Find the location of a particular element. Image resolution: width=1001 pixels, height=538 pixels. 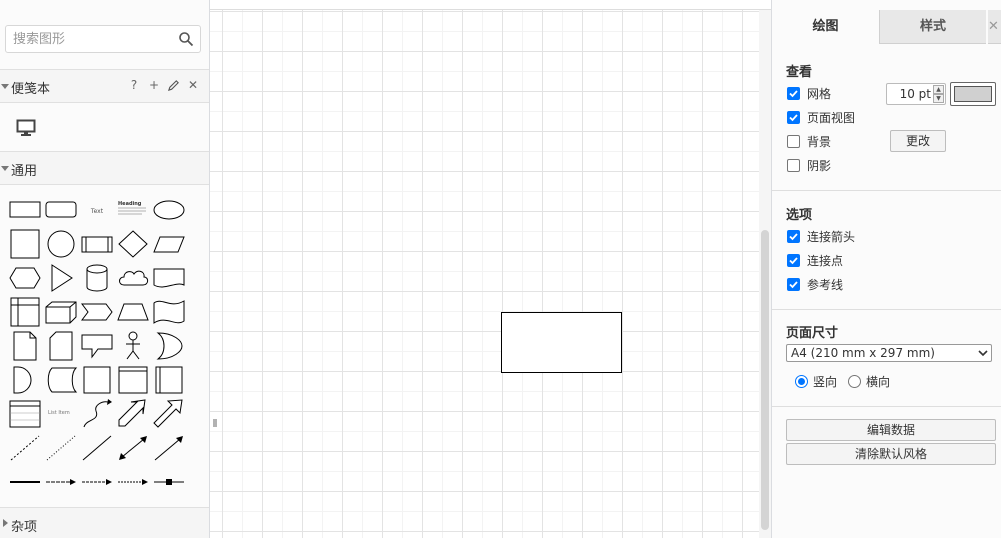

background-toggle: 背景 is located at coordinates (809, 141).